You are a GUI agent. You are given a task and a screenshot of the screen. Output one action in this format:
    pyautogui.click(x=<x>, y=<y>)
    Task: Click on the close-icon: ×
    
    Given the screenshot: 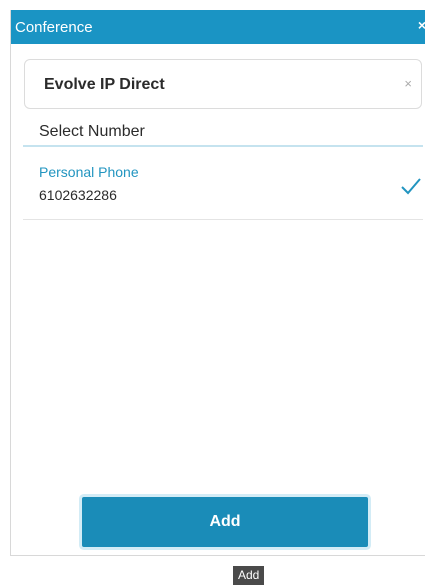 What is the action you would take?
    pyautogui.click(x=418, y=25)
    